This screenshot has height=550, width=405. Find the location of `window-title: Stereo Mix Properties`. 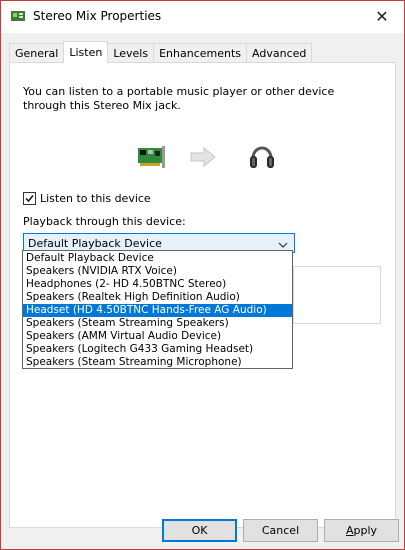

window-title: Stereo Mix Properties is located at coordinates (97, 16).